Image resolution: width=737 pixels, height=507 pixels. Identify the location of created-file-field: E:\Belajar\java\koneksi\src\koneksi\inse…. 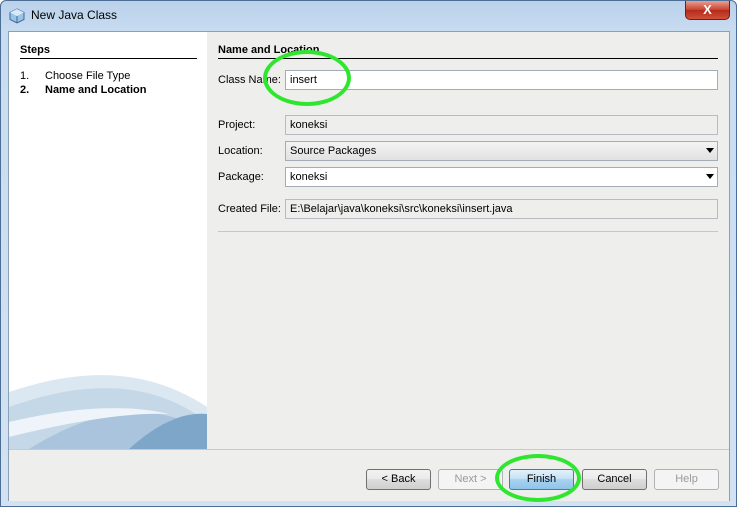
(501, 209).